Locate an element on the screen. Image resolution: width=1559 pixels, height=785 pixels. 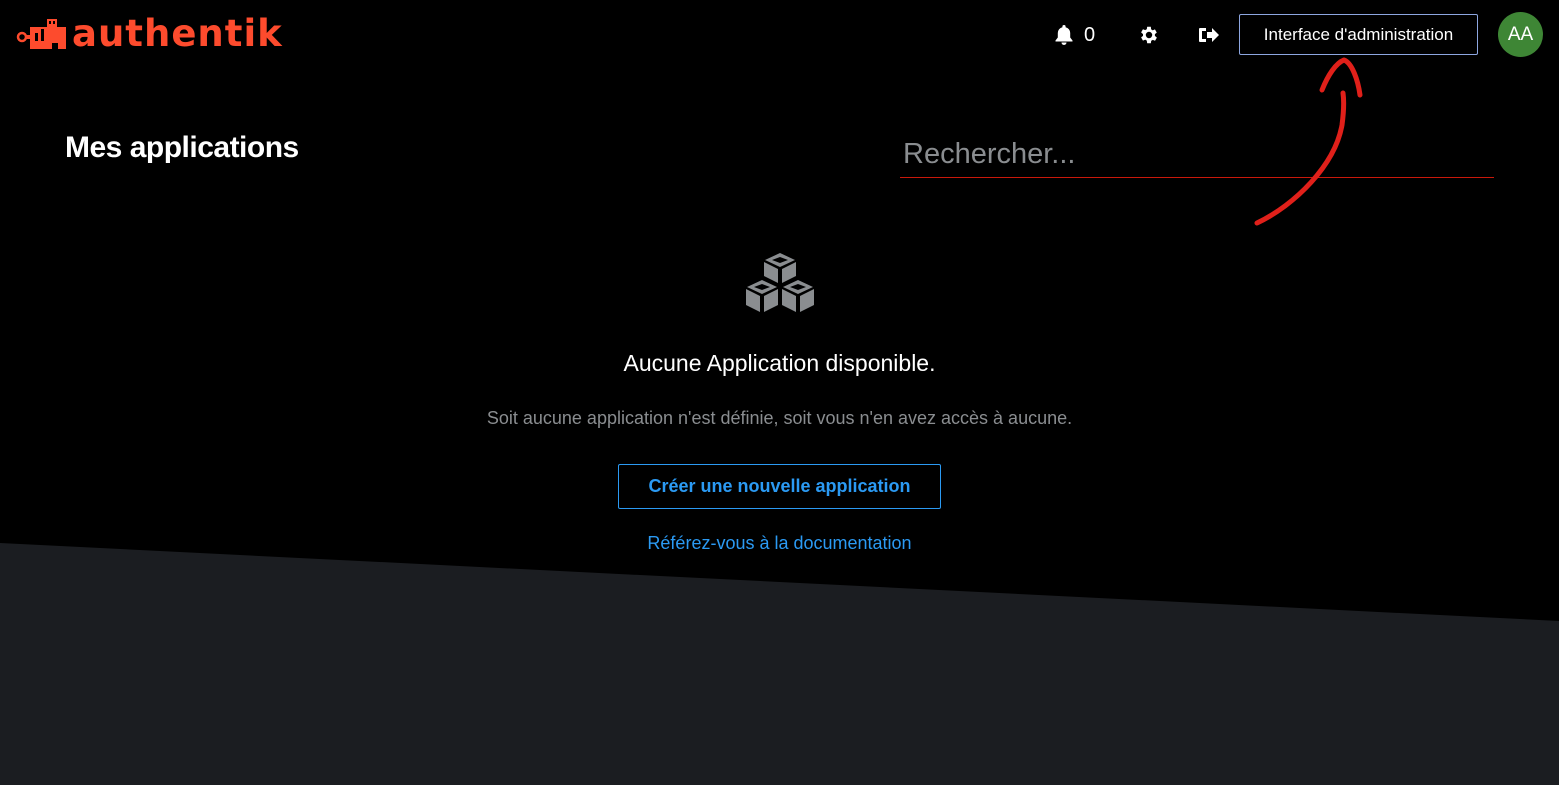
notifications-button: 0 is located at coordinates (1074, 35).